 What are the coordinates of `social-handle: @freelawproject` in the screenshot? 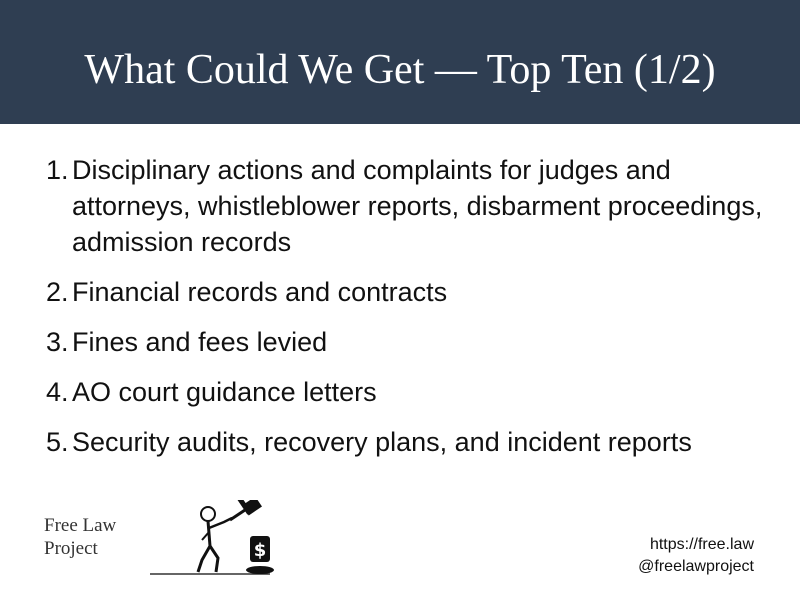 It's located at (696, 567).